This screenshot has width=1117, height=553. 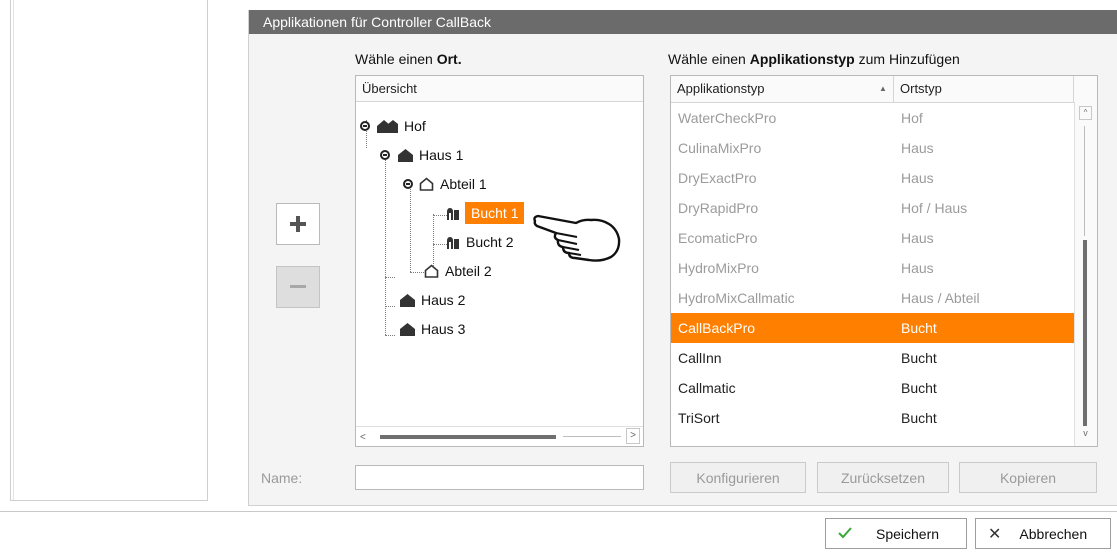 I want to click on table-row: CallInn Bucht, so click(x=872, y=358).